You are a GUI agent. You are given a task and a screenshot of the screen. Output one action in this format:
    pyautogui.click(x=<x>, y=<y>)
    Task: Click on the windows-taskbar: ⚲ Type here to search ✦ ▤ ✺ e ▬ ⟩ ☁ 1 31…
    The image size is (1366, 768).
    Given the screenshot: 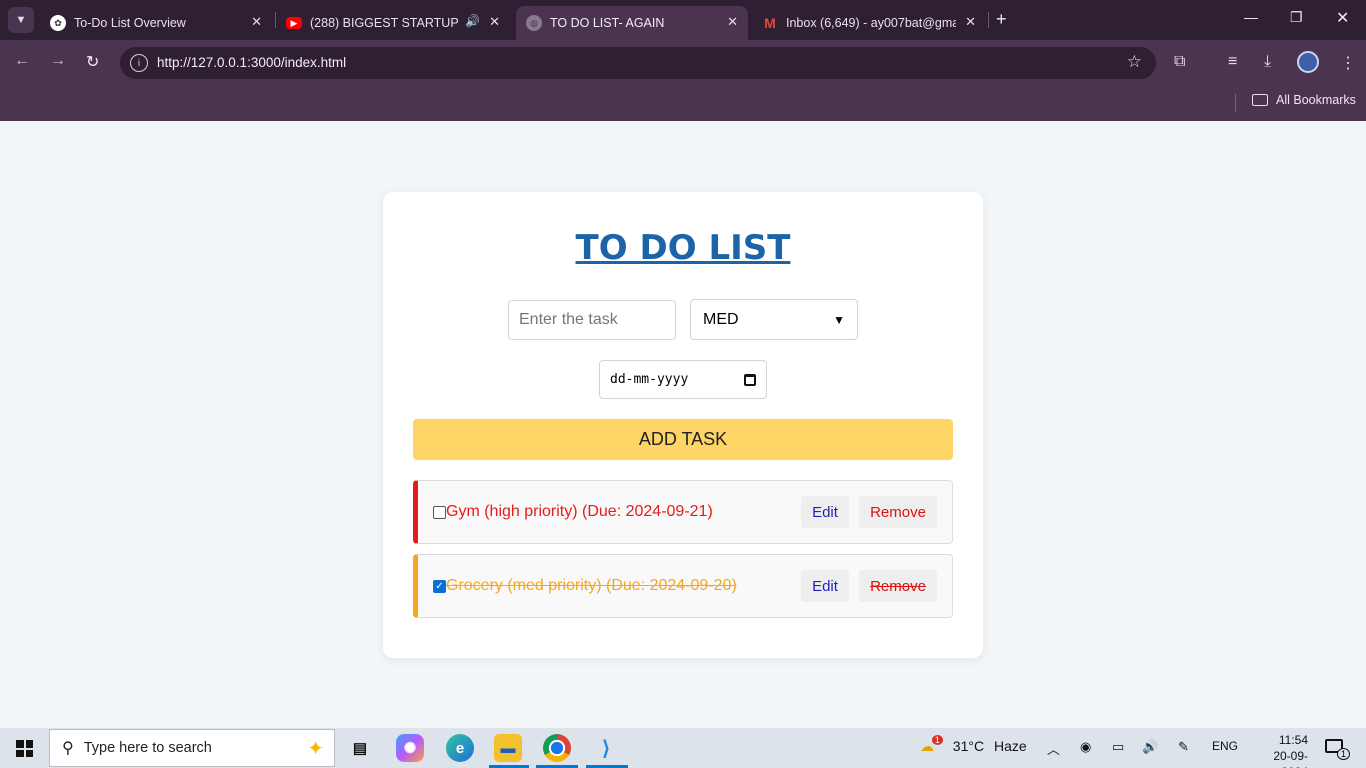 What is the action you would take?
    pyautogui.click(x=683, y=748)
    